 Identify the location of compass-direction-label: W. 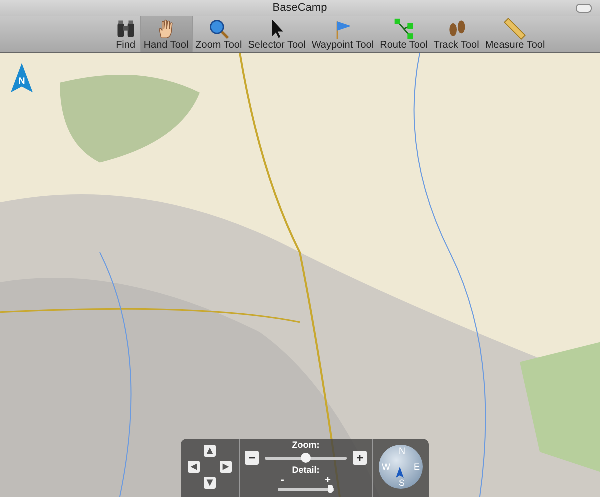
(386, 467).